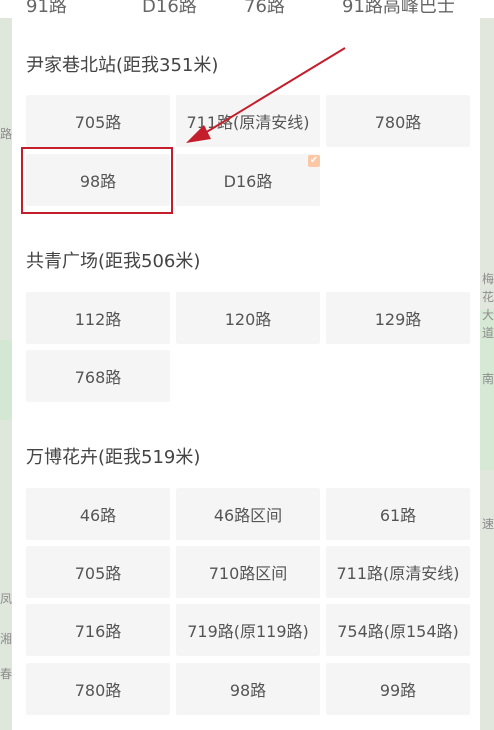  What do you see at coordinates (488, 524) in the screenshot?
I see `map-label: 速` at bounding box center [488, 524].